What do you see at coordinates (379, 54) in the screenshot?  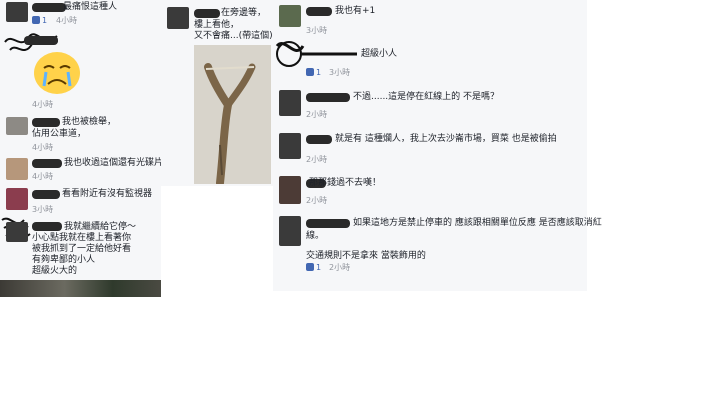 I see `comment-text: 超級小人` at bounding box center [379, 54].